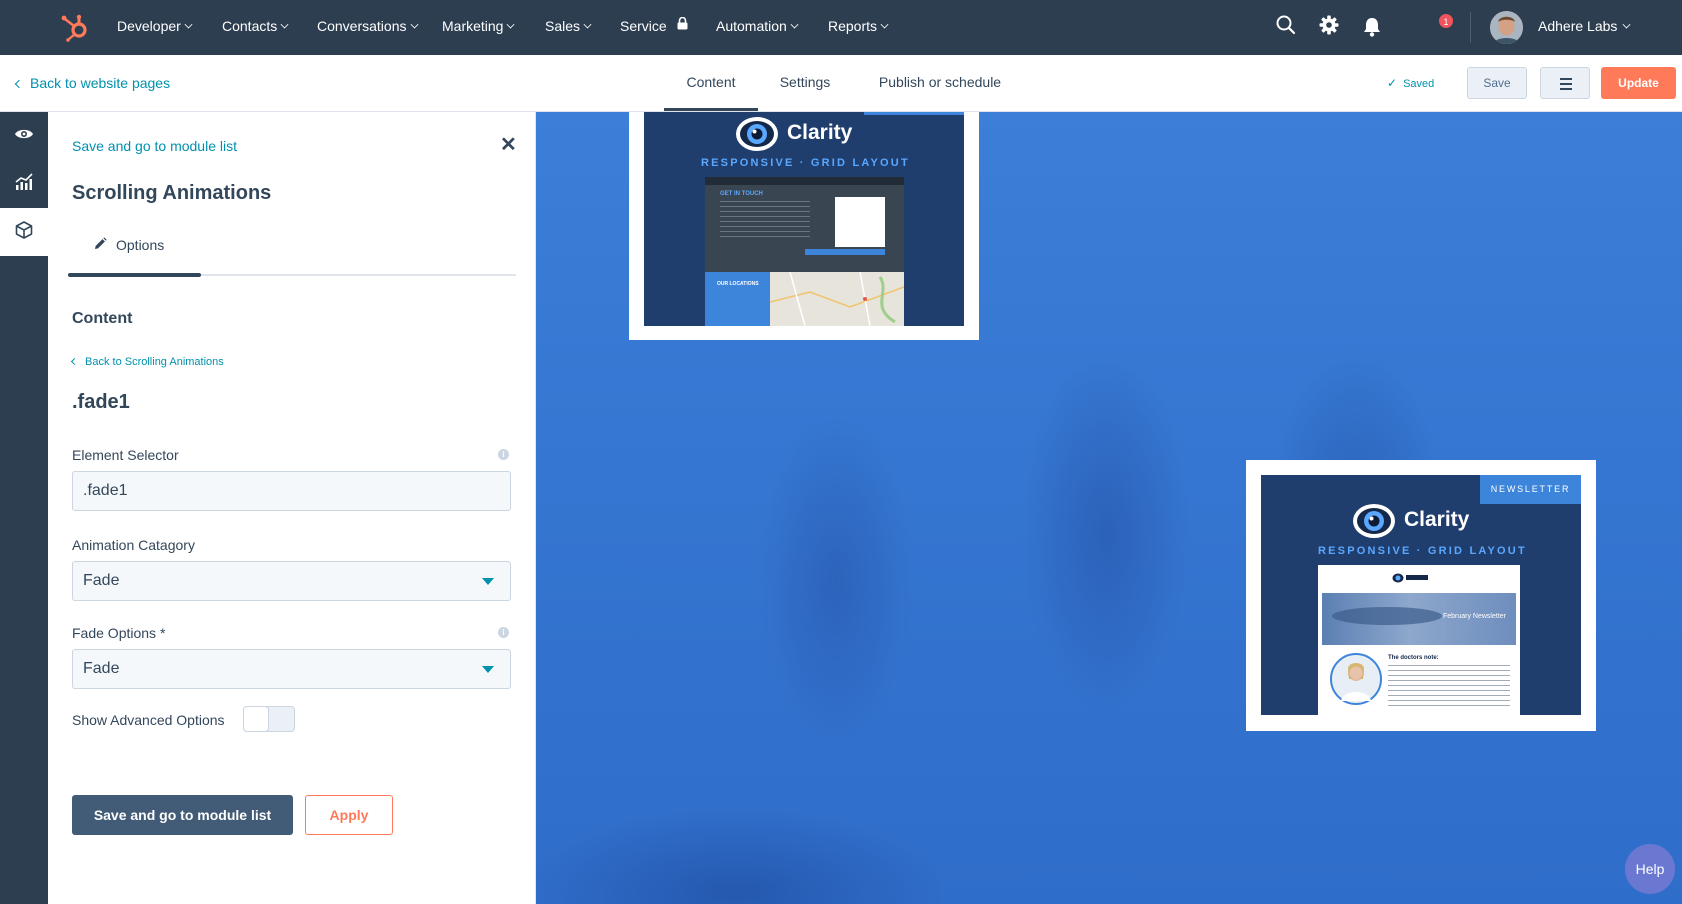  What do you see at coordinates (154, 146) in the screenshot?
I see `save-and-go-to-module-list-link: Save and go to module list` at bounding box center [154, 146].